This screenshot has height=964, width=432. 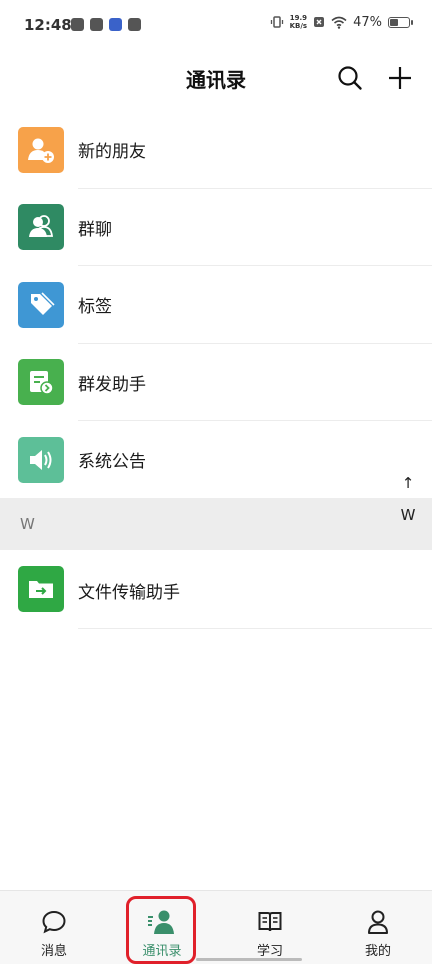 What do you see at coordinates (115, 24) in the screenshot?
I see `calendar-notification-icon` at bounding box center [115, 24].